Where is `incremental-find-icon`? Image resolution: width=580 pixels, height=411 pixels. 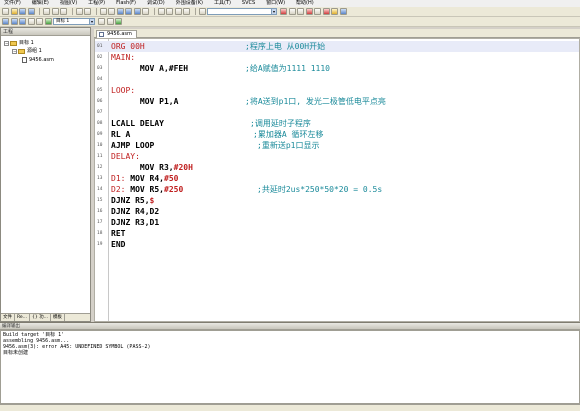
incremental-find-icon is located at coordinates (292, 11).